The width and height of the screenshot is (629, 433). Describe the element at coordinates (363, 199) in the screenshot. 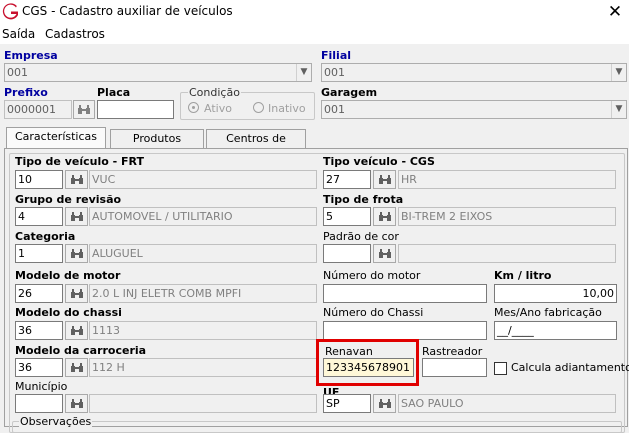

I see `tipo-frota-label: Tipo de frota` at that location.